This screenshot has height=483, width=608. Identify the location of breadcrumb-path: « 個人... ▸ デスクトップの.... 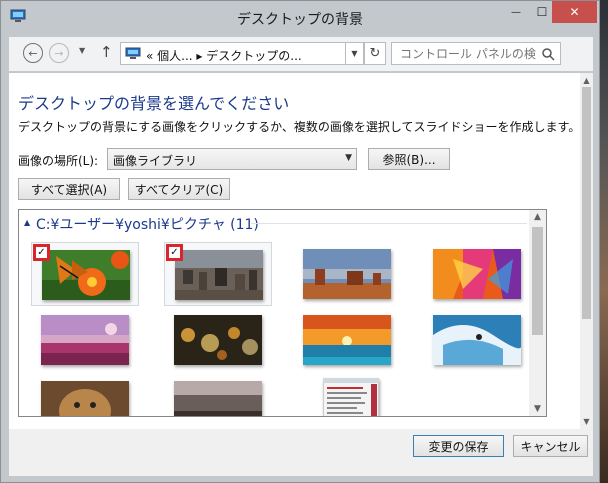
(224, 56).